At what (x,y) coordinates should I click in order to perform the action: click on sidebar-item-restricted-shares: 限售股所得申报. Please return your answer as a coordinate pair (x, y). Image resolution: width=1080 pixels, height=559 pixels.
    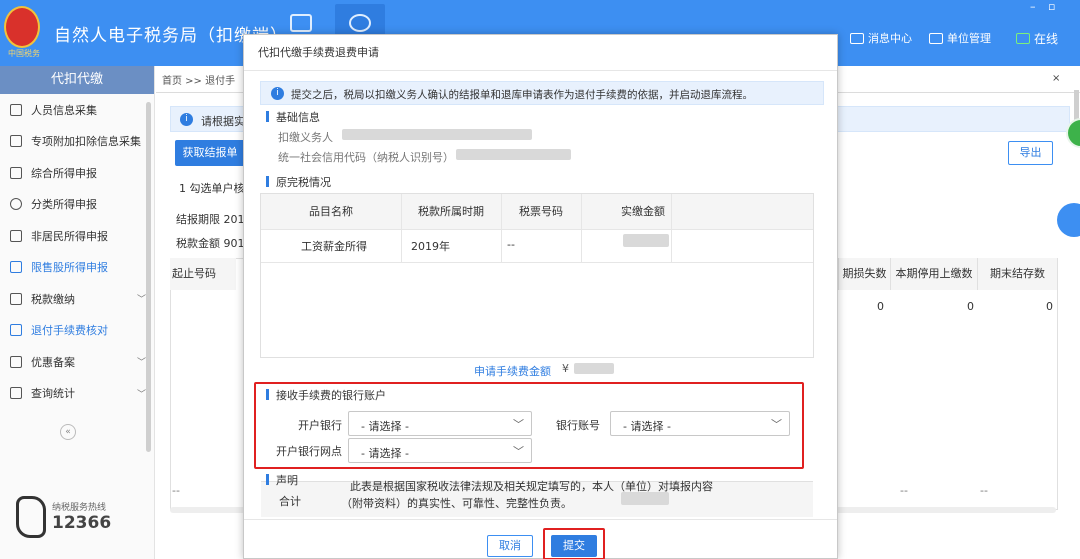
    Looking at the image, I should click on (77, 268).